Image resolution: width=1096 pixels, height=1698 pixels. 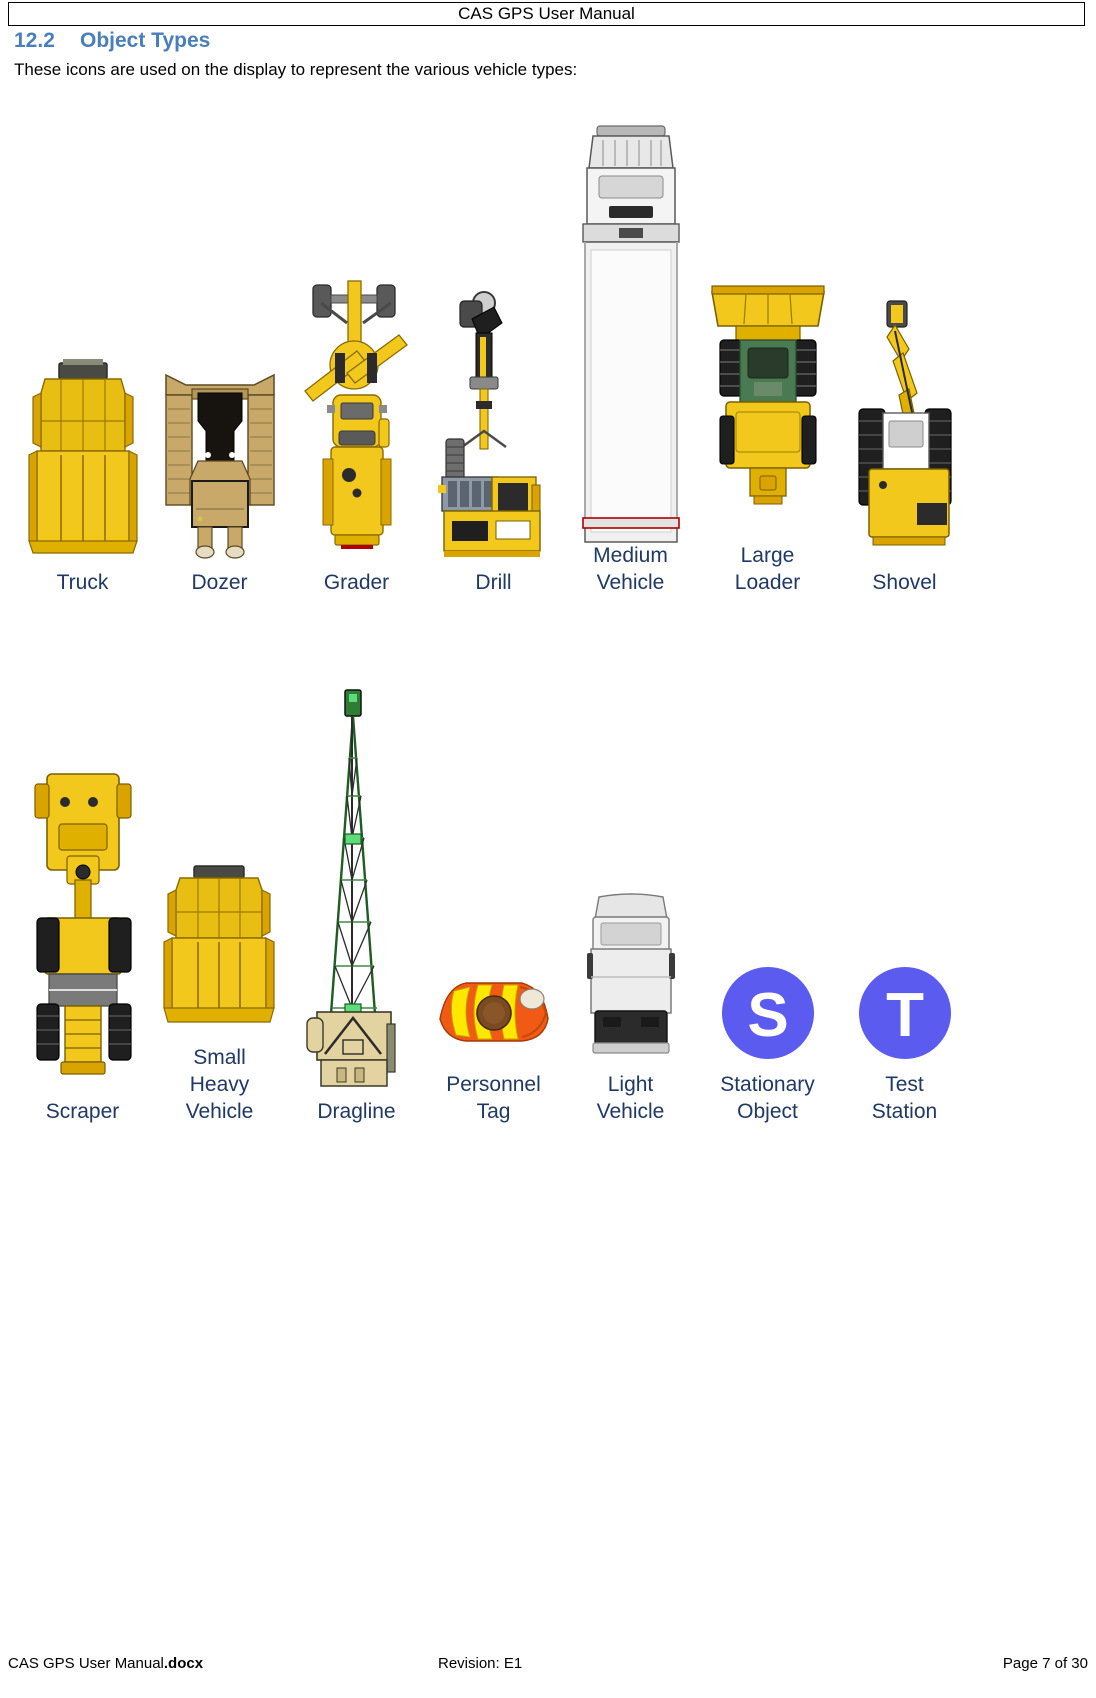 I want to click on object-type-item-test-station: T Test Station, so click(x=904, y=883).